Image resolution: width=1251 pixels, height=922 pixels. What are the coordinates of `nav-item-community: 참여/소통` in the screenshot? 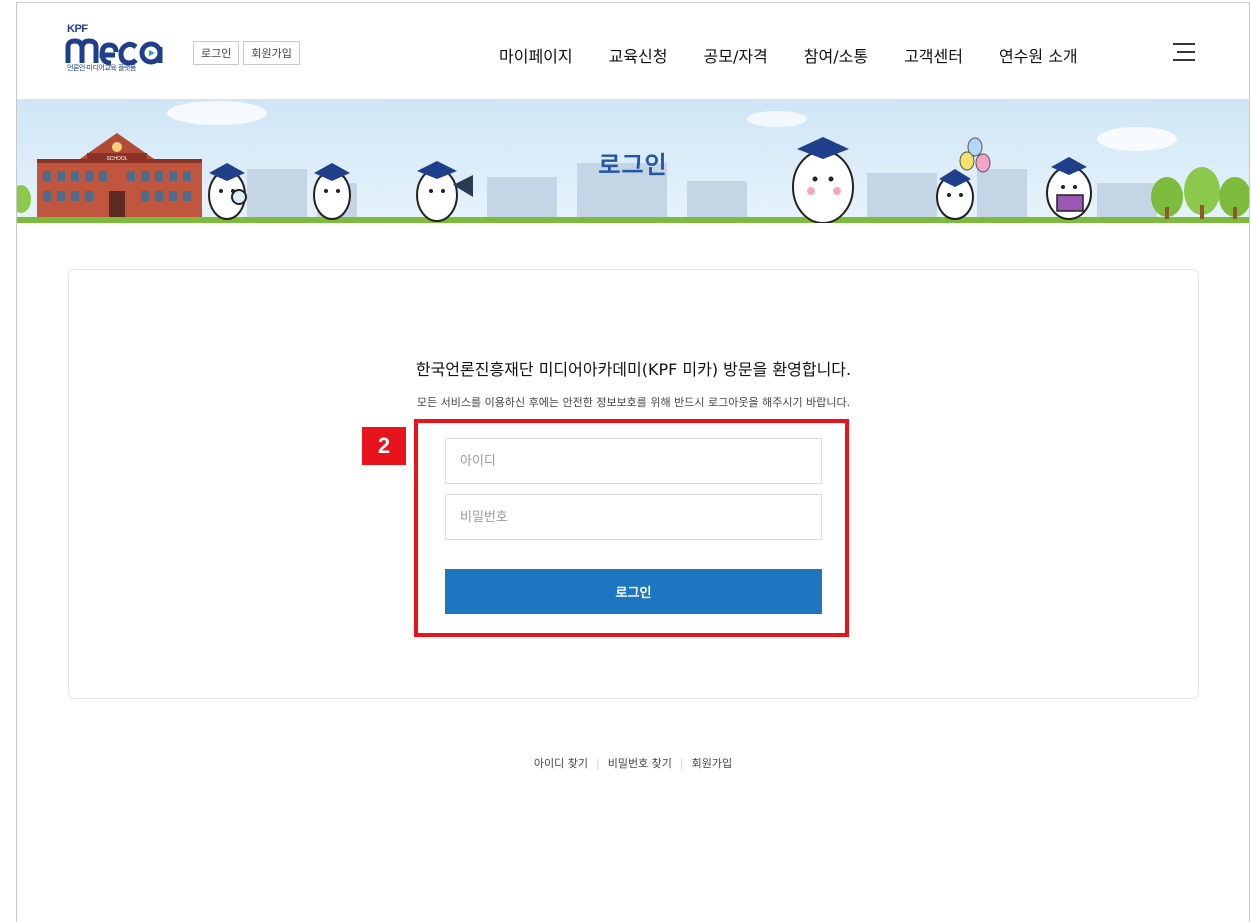 It's located at (836, 55).